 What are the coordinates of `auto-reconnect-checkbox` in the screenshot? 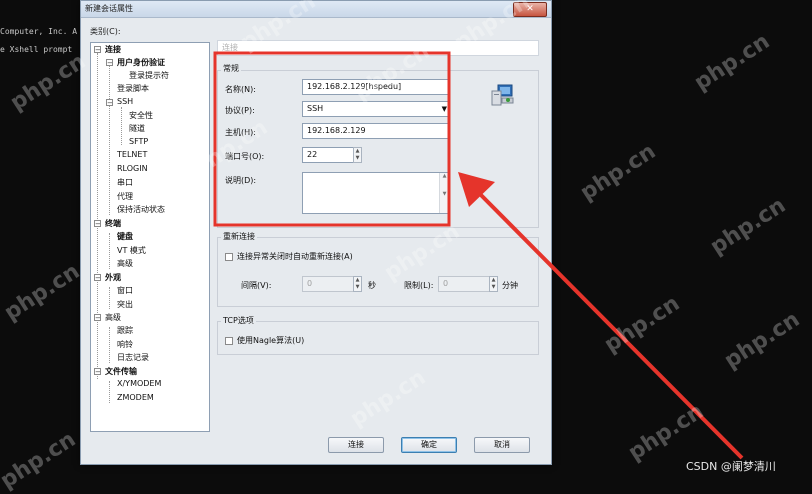 It's located at (229, 257).